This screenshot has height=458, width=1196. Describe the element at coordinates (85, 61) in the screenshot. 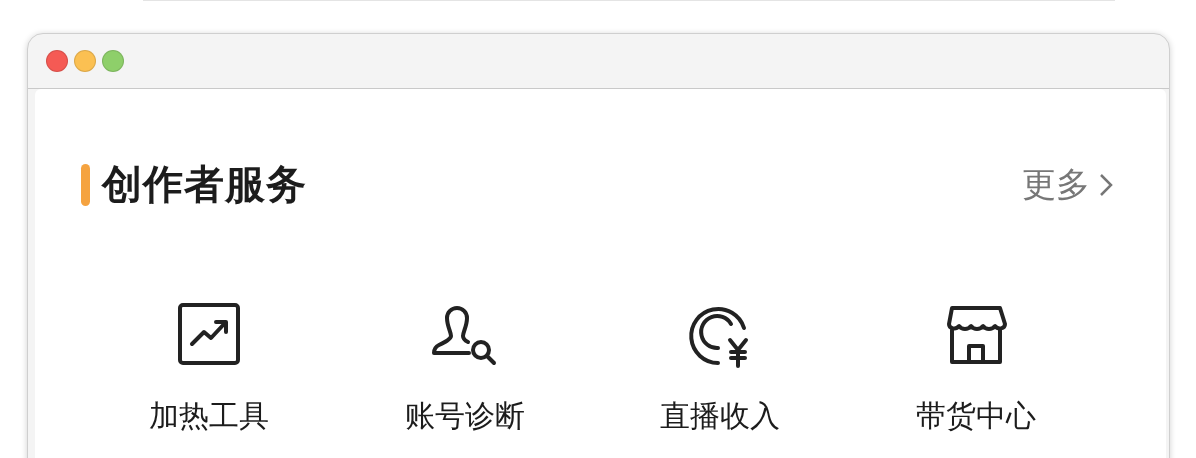

I see `minimize-button` at that location.